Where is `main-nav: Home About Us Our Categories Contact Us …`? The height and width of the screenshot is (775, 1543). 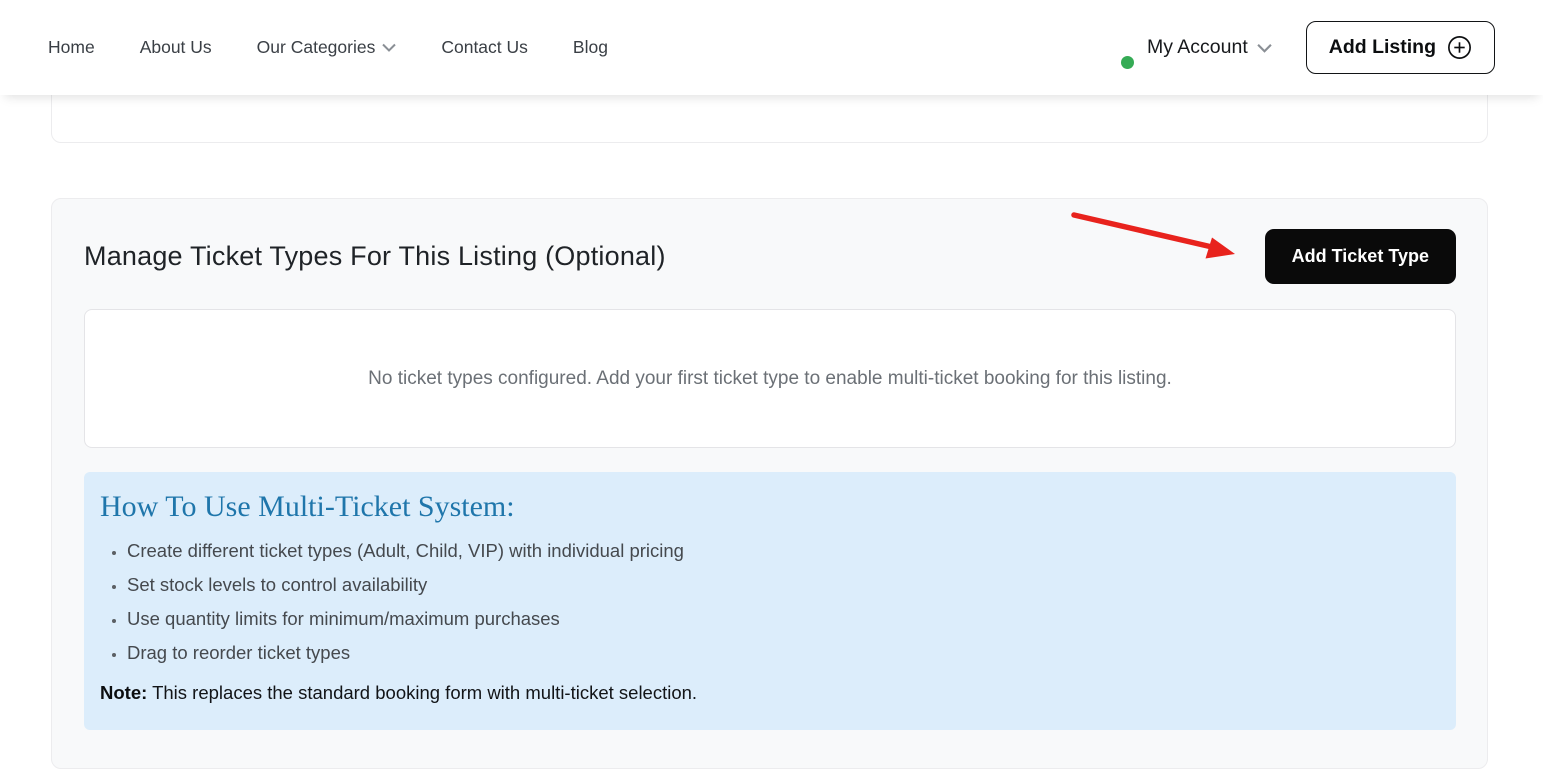
main-nav: Home About Us Our Categories Contact Us … is located at coordinates (350, 47).